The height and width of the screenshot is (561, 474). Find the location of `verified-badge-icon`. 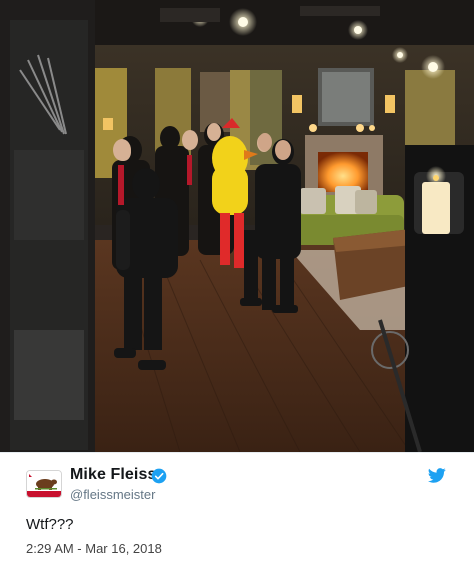

verified-badge-icon is located at coordinates (159, 476).